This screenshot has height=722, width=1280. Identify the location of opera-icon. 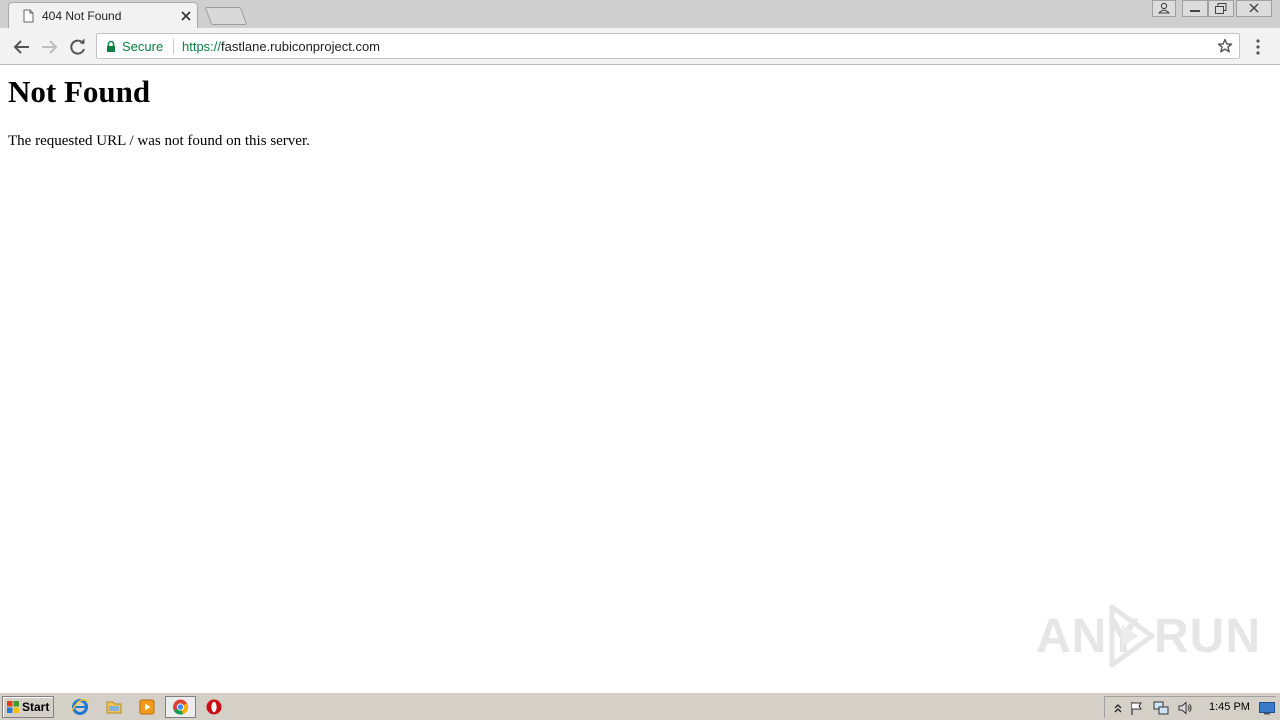
(214, 707).